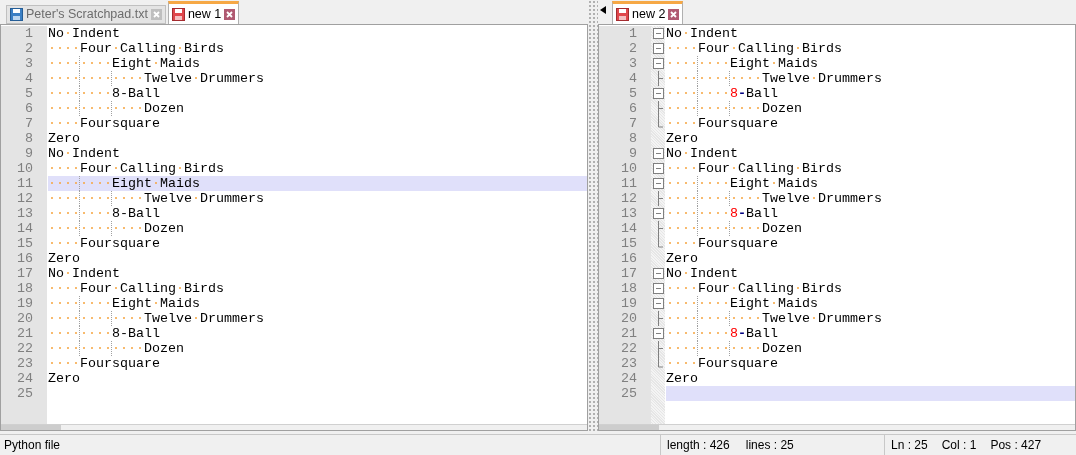 This screenshot has height=455, width=1076. What do you see at coordinates (1016, 445) in the screenshot?
I see `position-label: Pos : 427` at bounding box center [1016, 445].